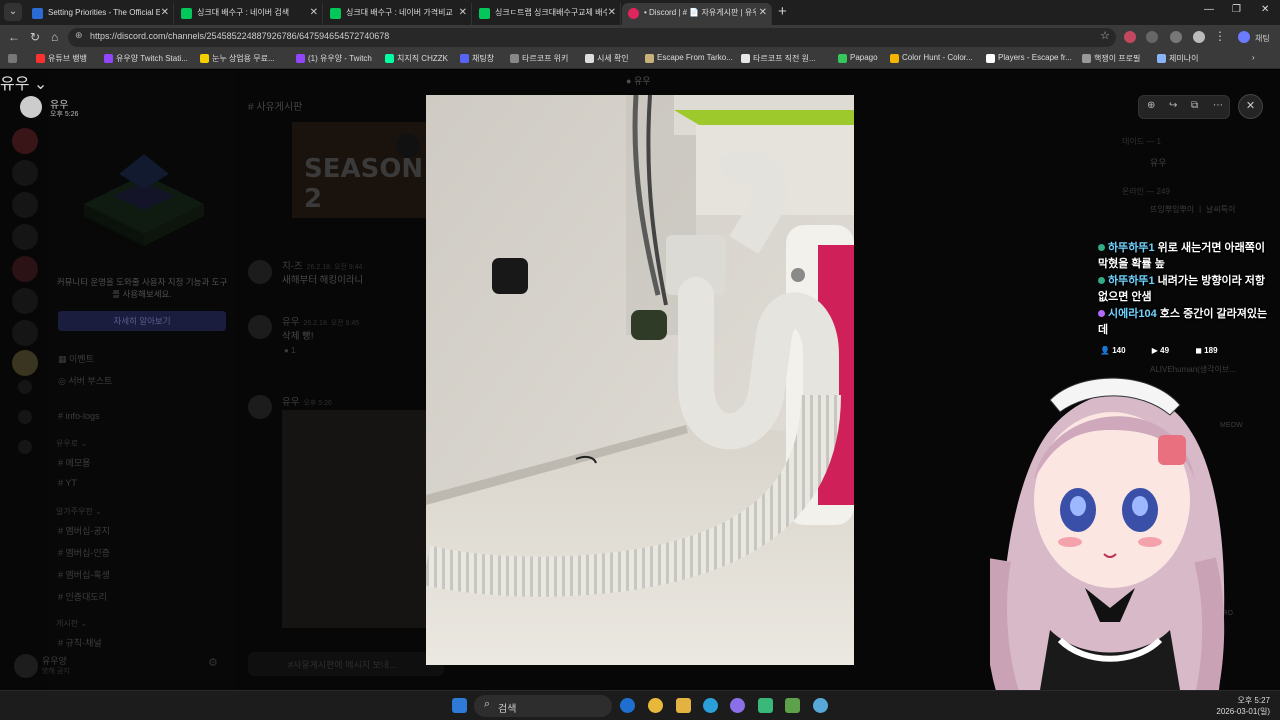 This screenshot has height=720, width=1280. Describe the element at coordinates (1173, 105) in the screenshot. I see `share-icon: ↪` at that location.